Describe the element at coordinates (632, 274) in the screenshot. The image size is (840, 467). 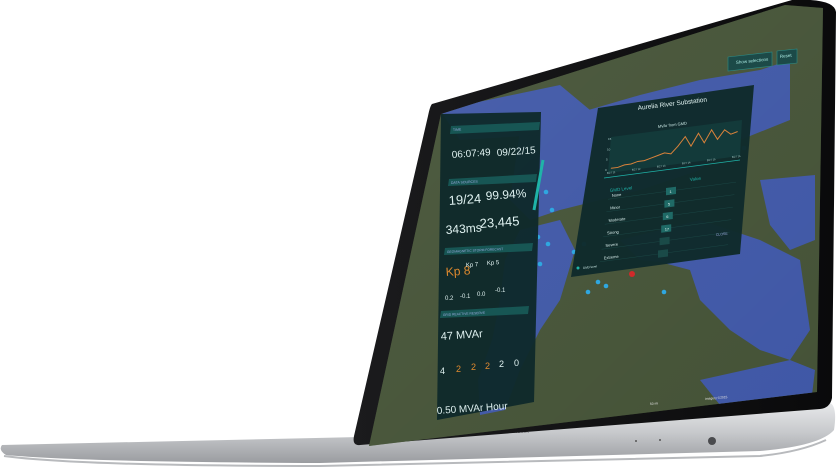
I see `selected-station-marker` at that location.